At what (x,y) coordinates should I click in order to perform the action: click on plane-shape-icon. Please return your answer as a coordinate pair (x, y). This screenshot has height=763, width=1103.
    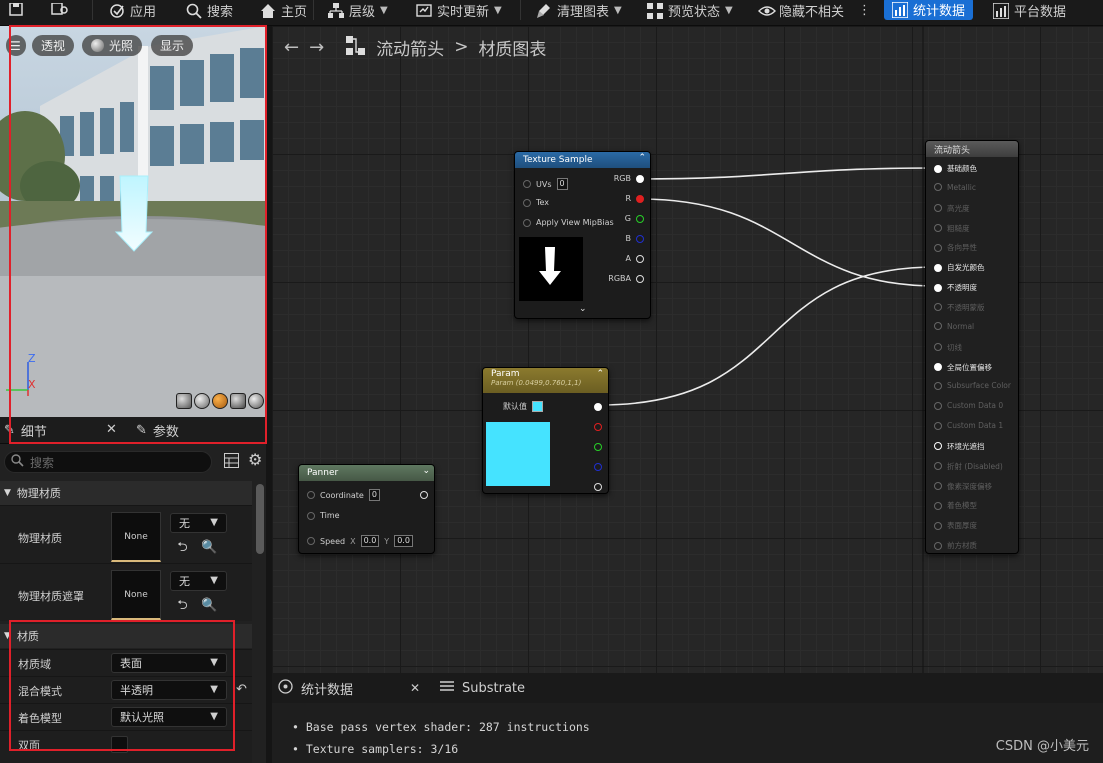
    Looking at the image, I should click on (220, 401).